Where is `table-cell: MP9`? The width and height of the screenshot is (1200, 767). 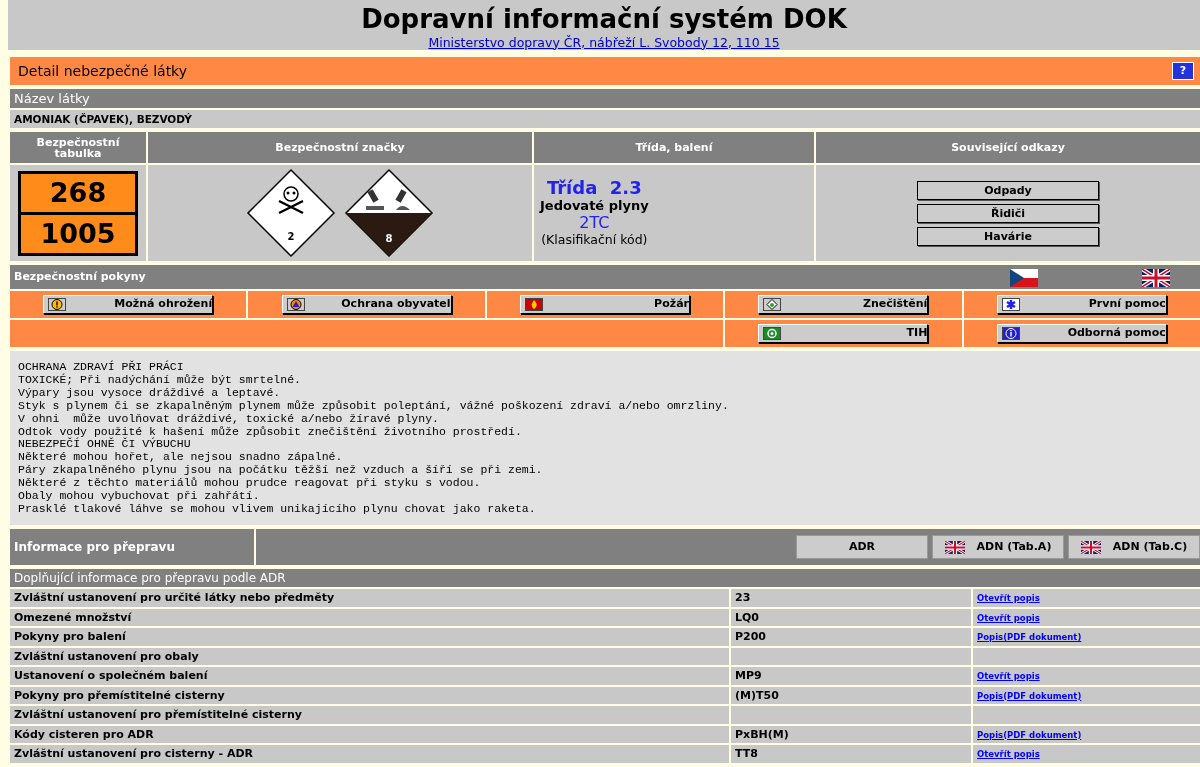 table-cell: MP9 is located at coordinates (851, 676).